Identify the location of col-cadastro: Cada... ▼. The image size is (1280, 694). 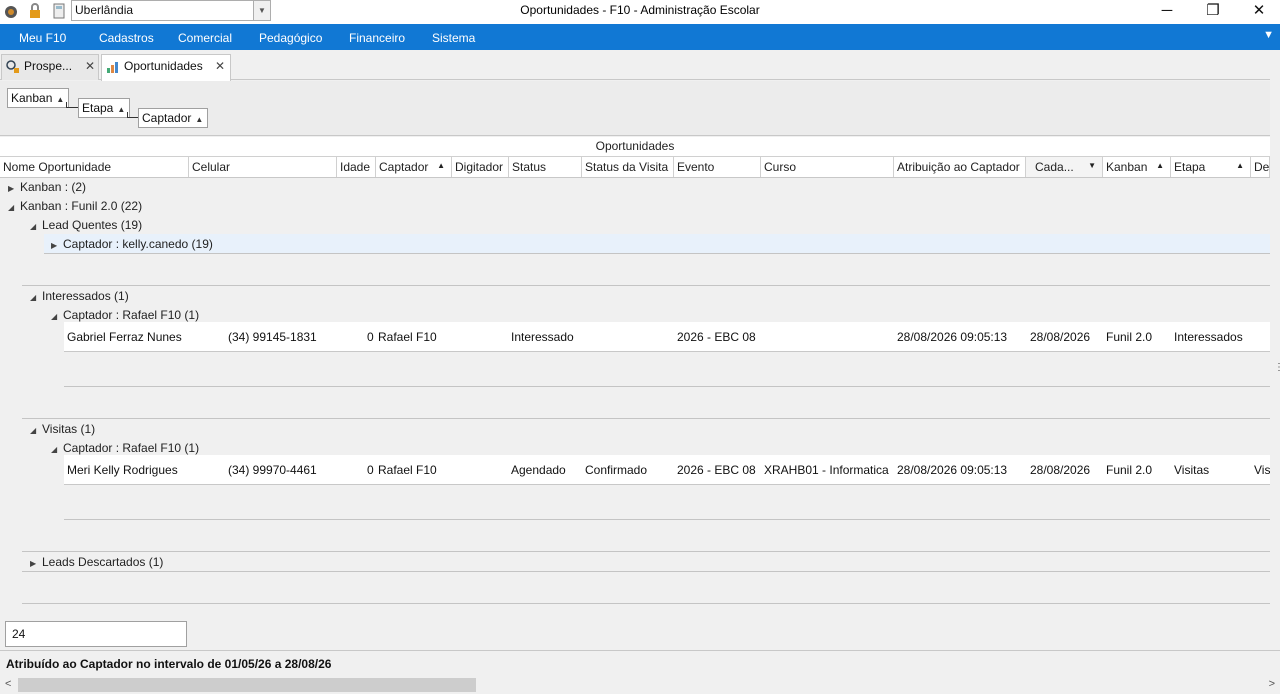
(1064, 167).